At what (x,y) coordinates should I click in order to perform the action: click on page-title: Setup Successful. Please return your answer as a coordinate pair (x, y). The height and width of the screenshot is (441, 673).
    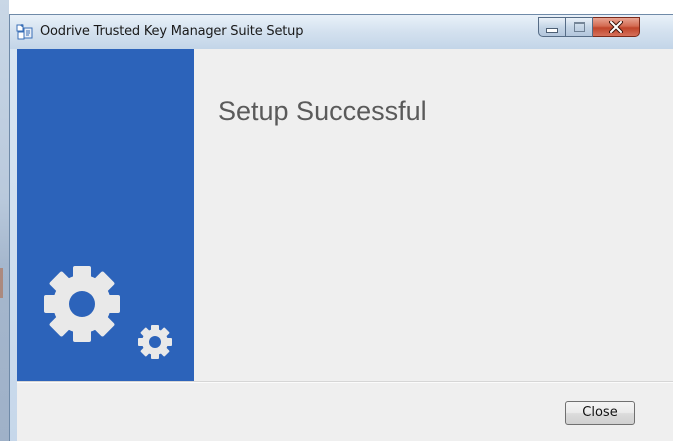
    Looking at the image, I should click on (322, 111).